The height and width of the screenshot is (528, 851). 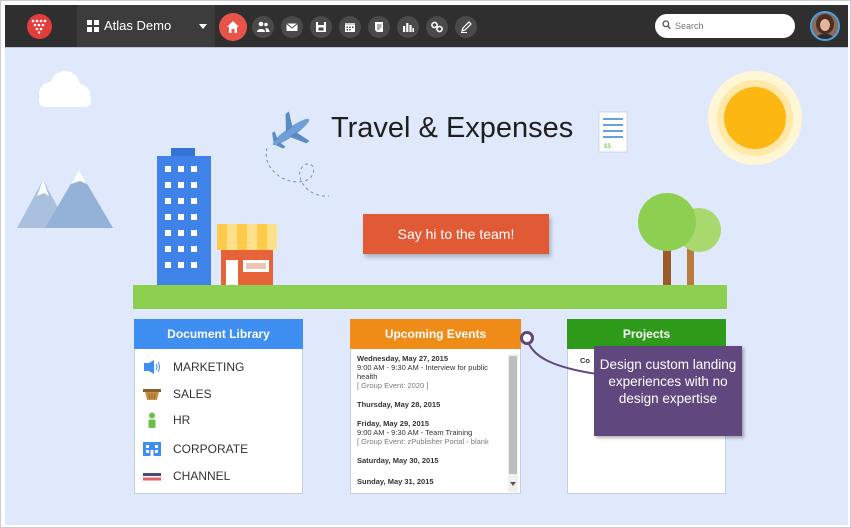 What do you see at coordinates (423, 441) in the screenshot?
I see `event-group: [ Group Event: zPublisher Portal - blank` at bounding box center [423, 441].